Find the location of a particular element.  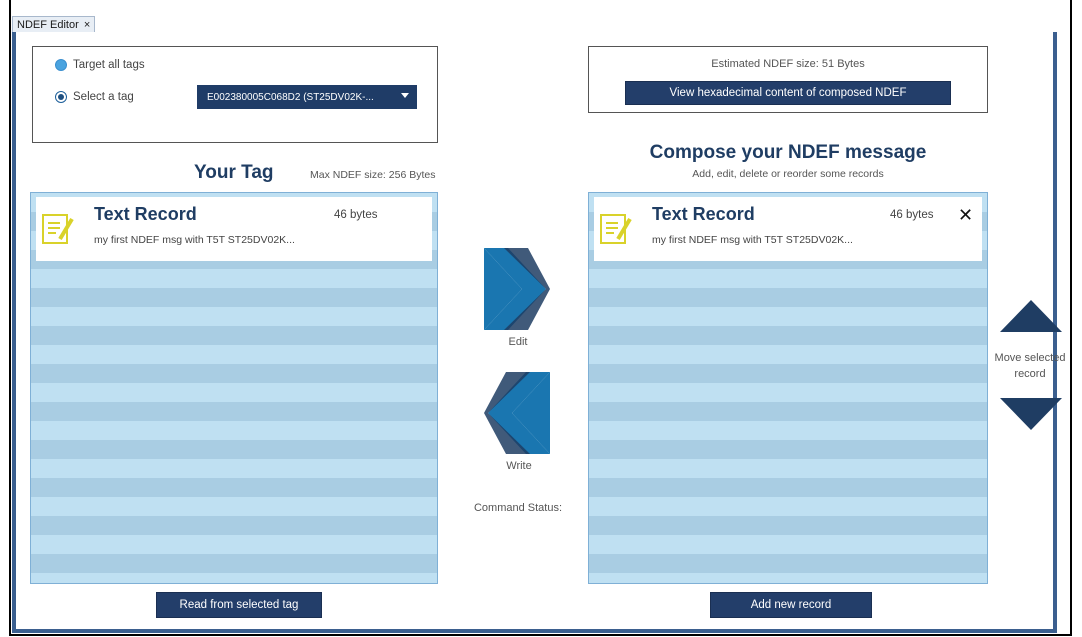

move-label-line1: Move selected is located at coordinates (1030, 358).